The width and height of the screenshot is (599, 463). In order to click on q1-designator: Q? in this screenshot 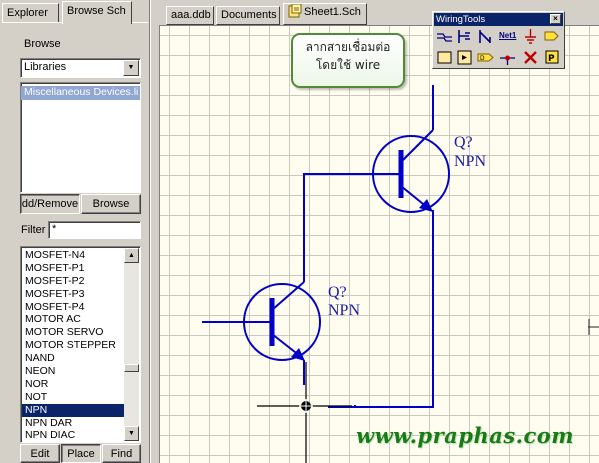, I will do `click(337, 292)`.